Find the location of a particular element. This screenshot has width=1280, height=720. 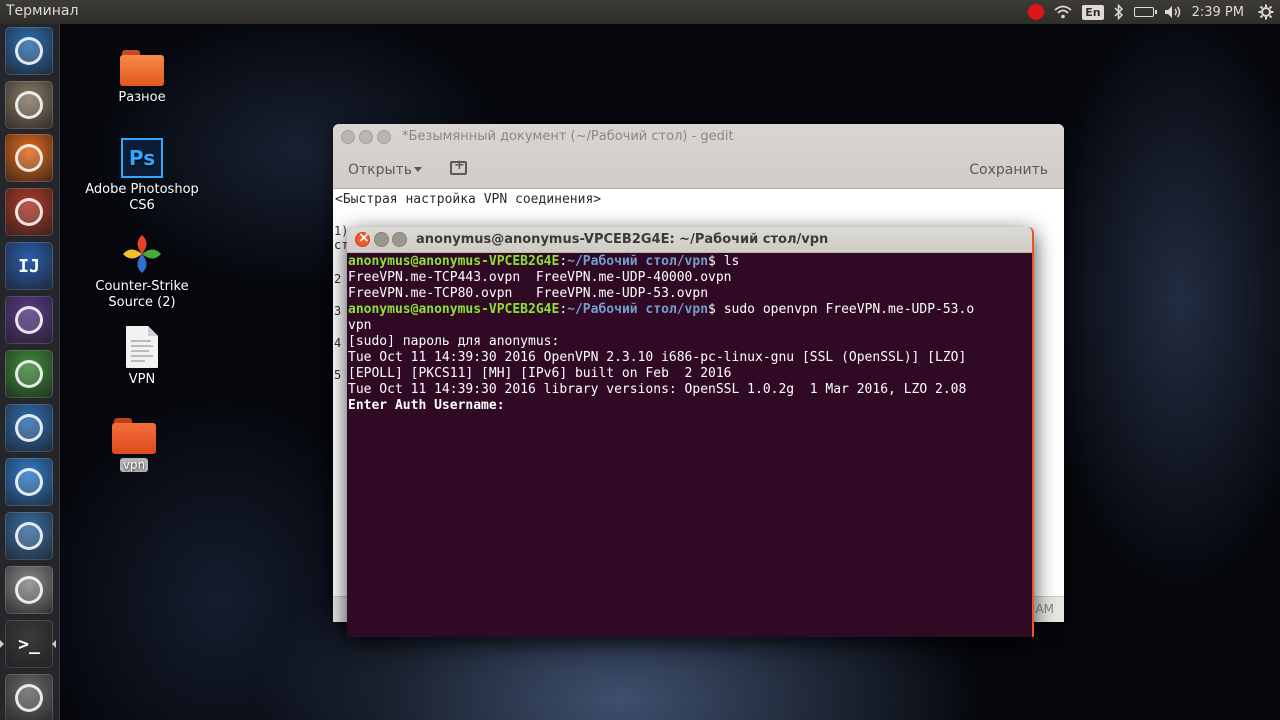

firefox-icon is located at coordinates (29, 158).